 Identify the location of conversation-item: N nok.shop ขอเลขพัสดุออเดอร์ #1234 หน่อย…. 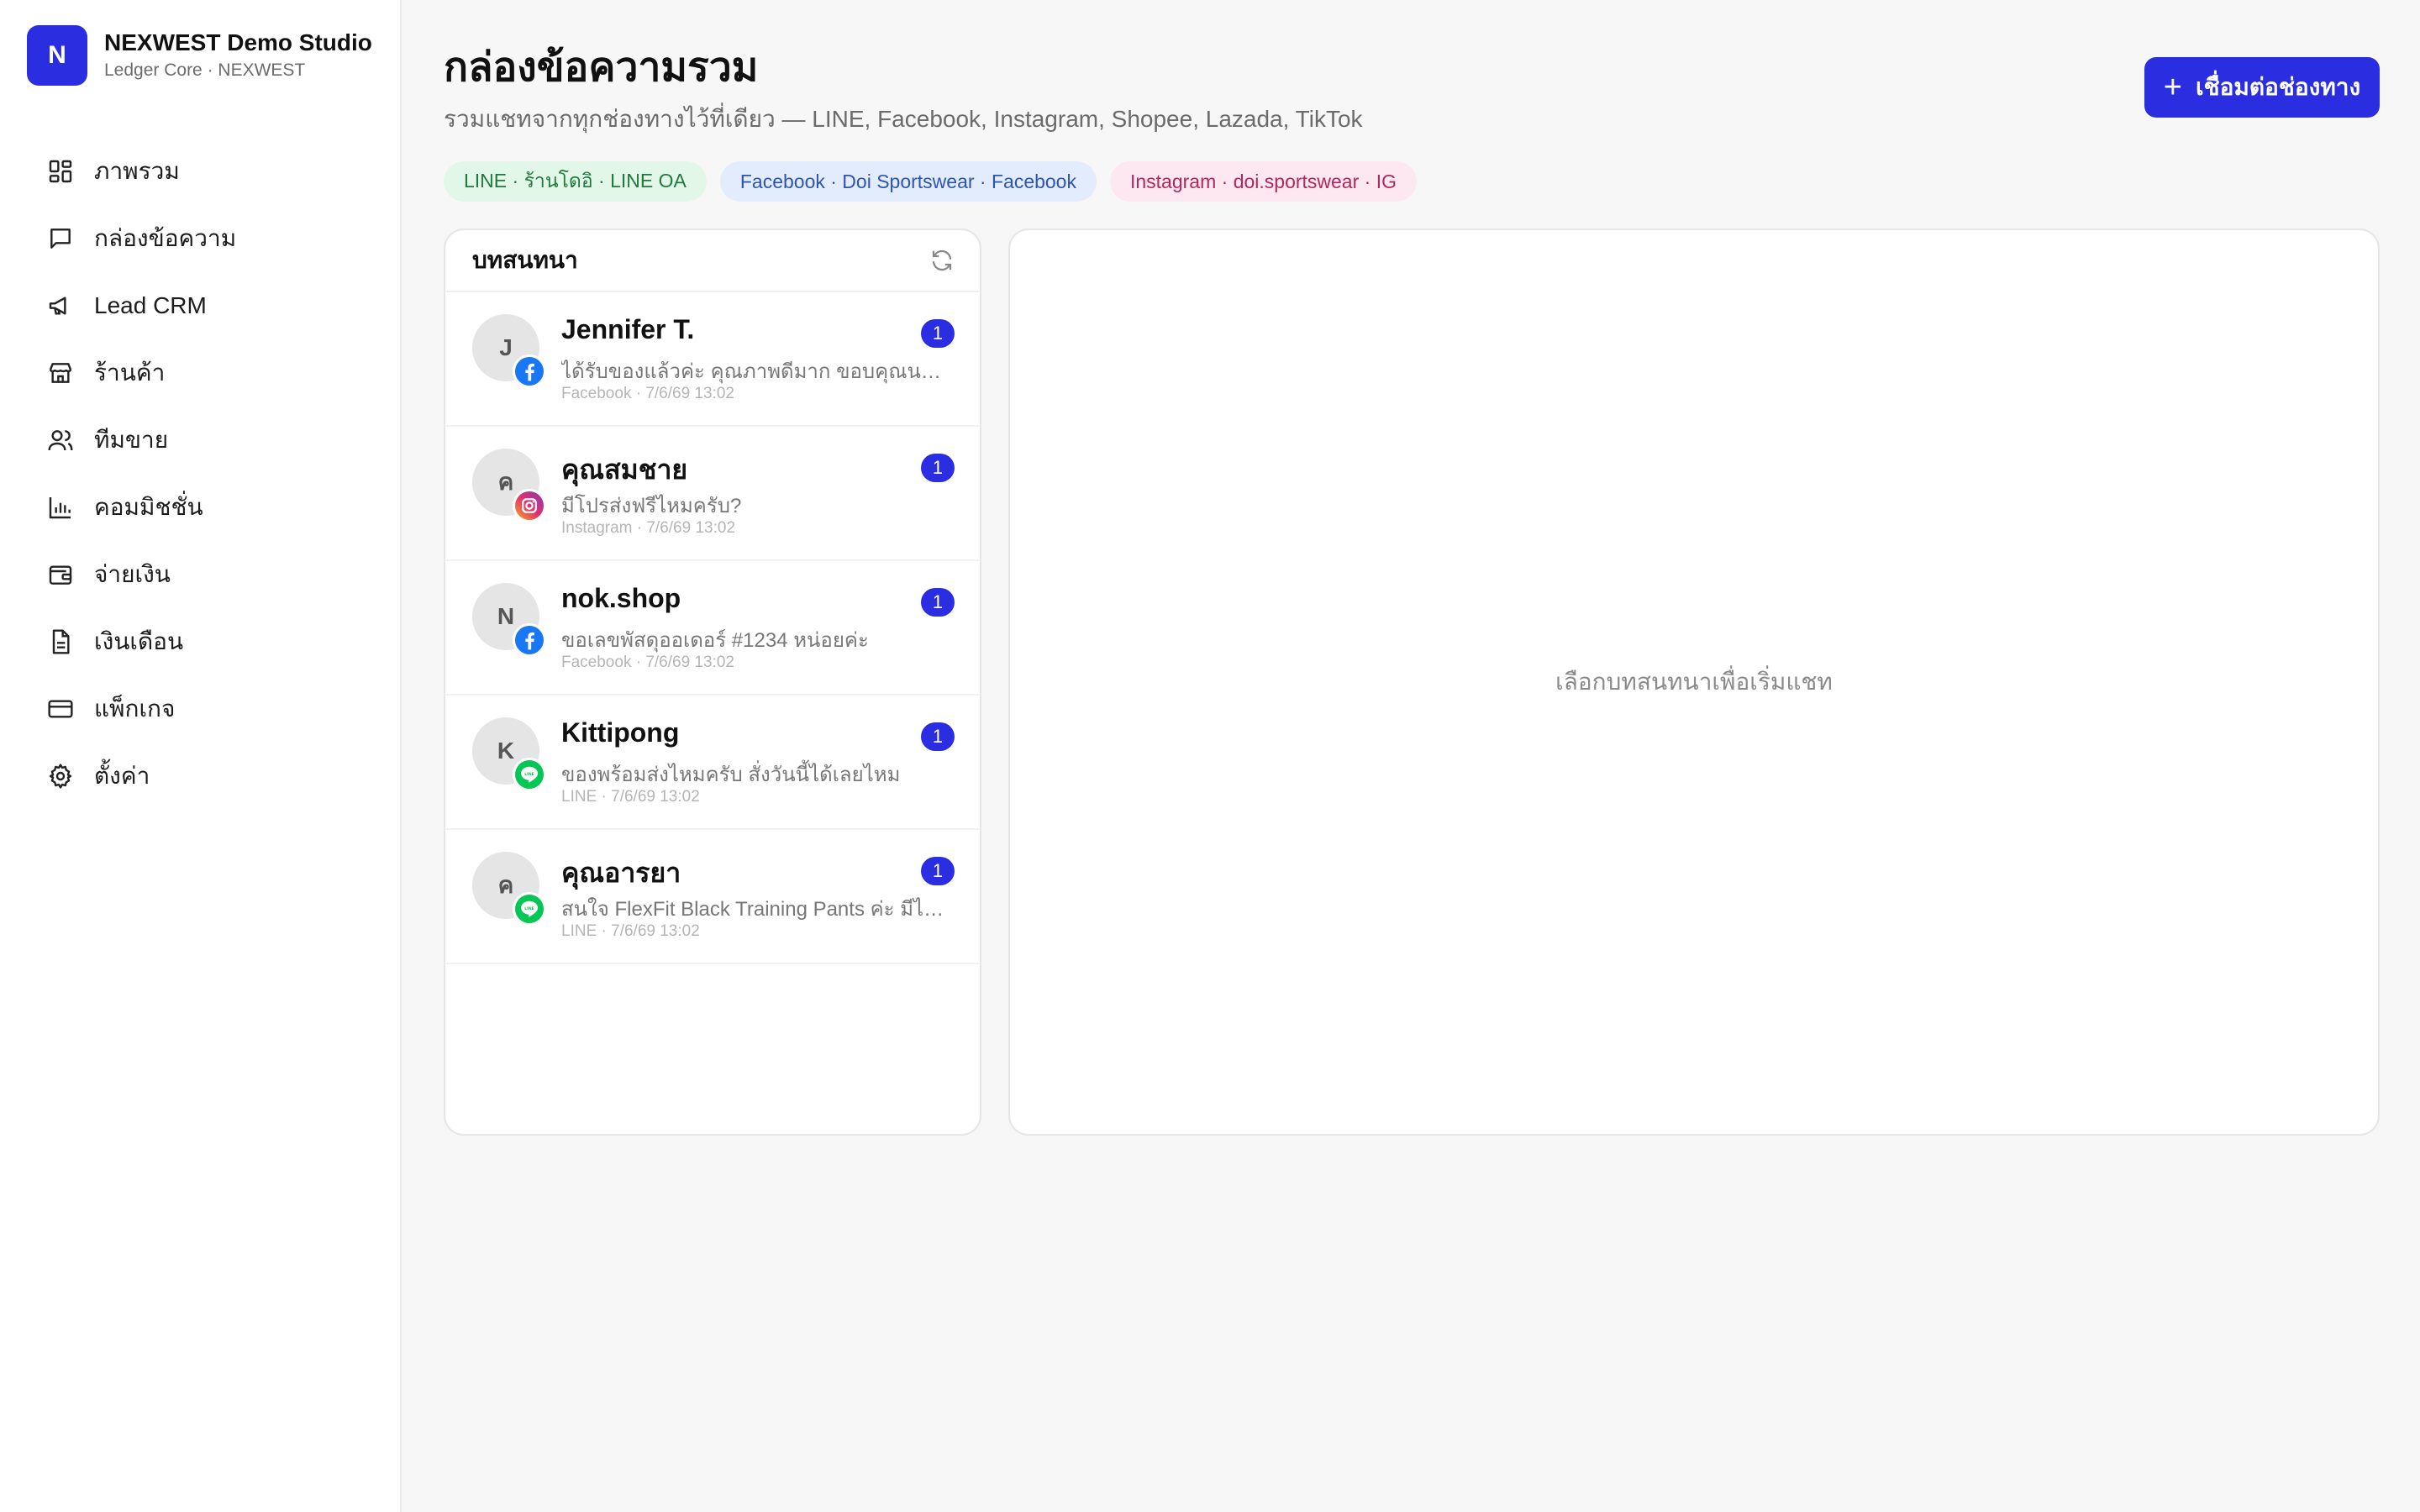
(712, 628).